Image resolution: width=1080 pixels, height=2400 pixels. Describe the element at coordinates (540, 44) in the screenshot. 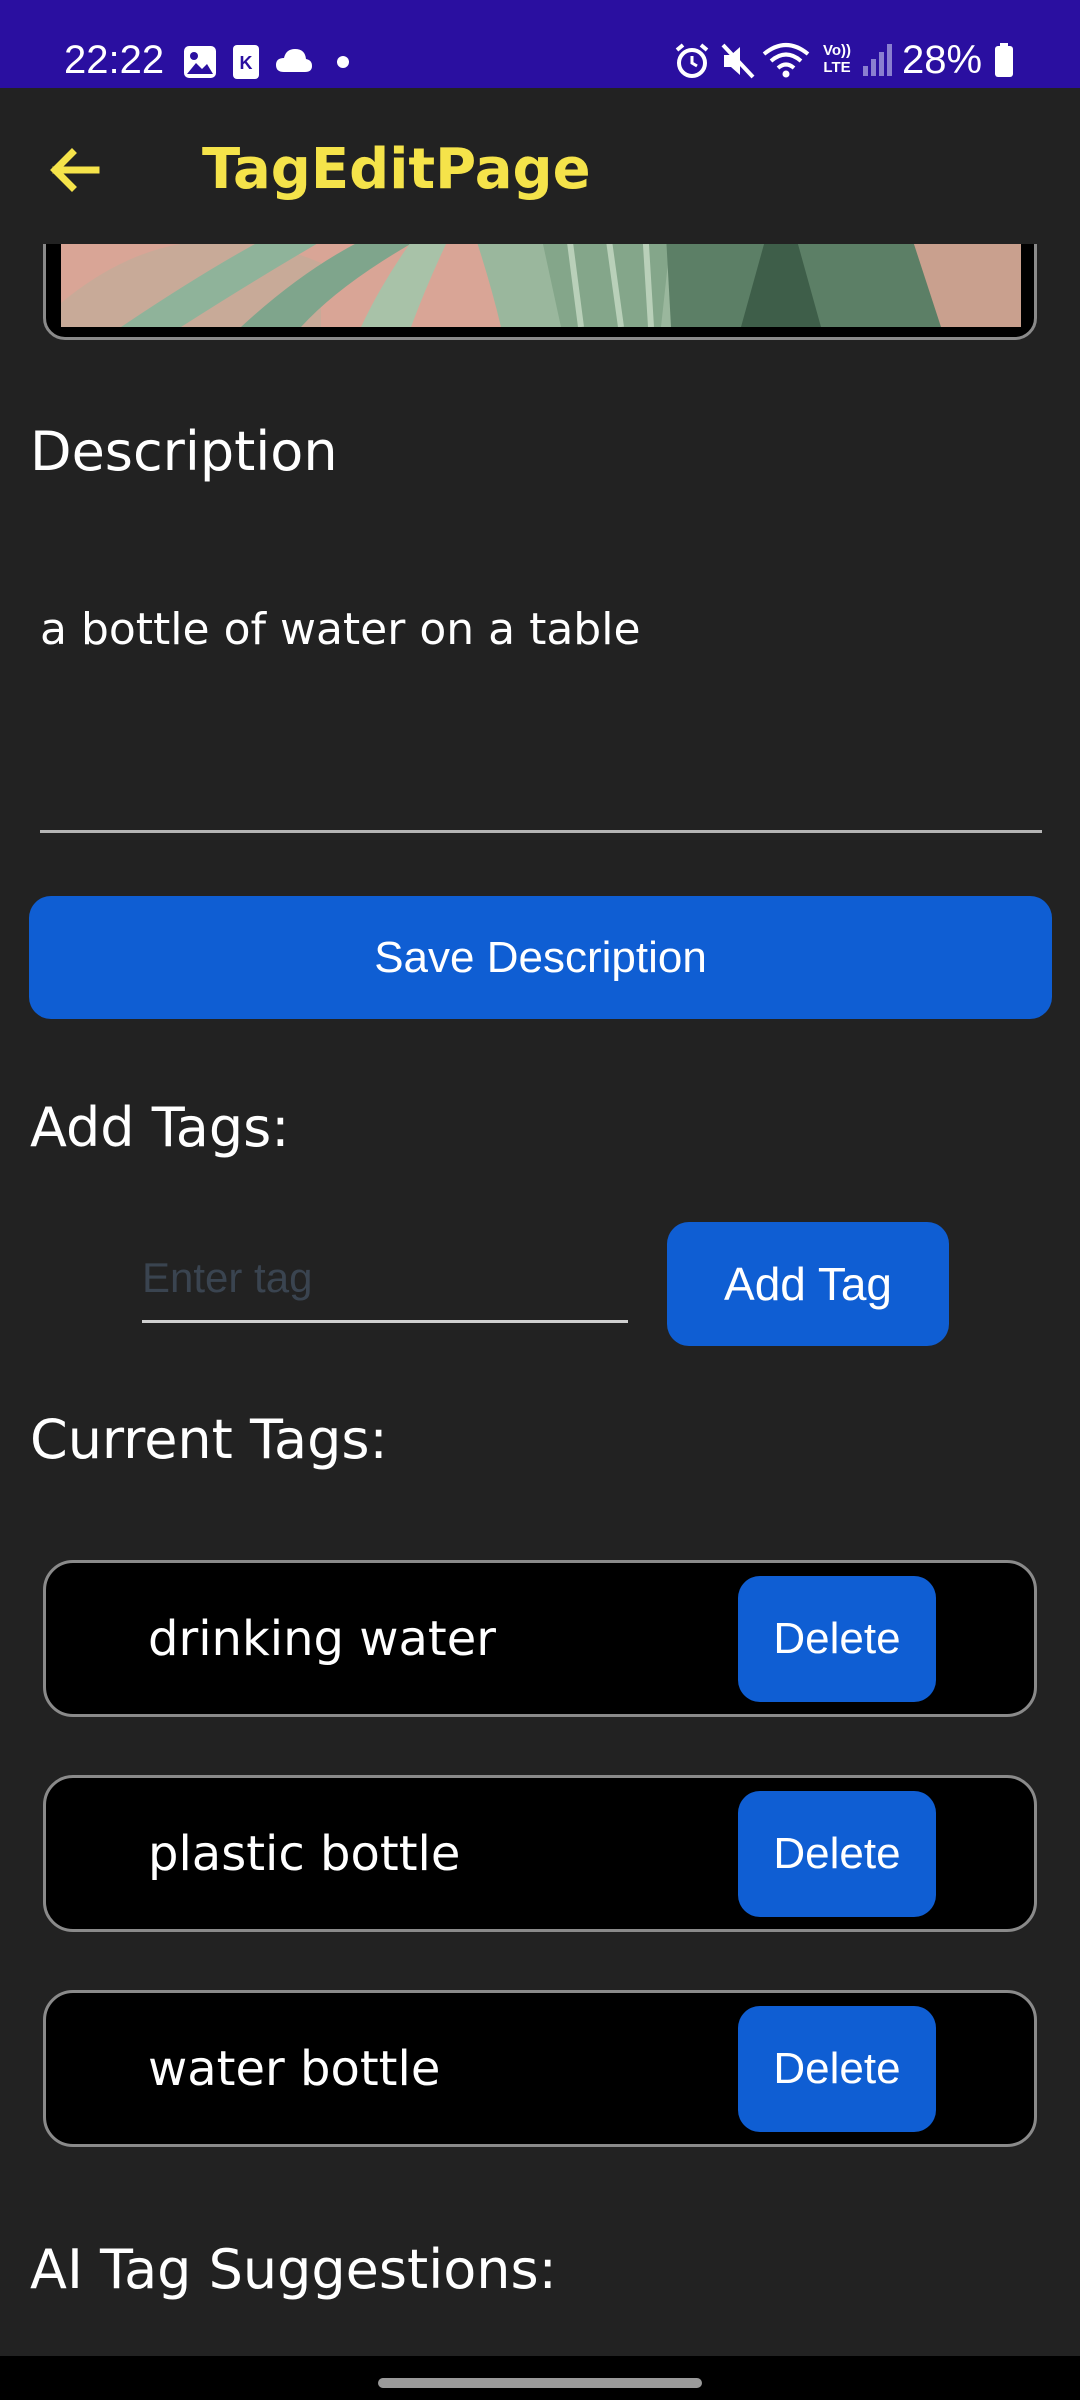

I see `status-bar: 22:22 K Vo)) LTE 28%` at that location.